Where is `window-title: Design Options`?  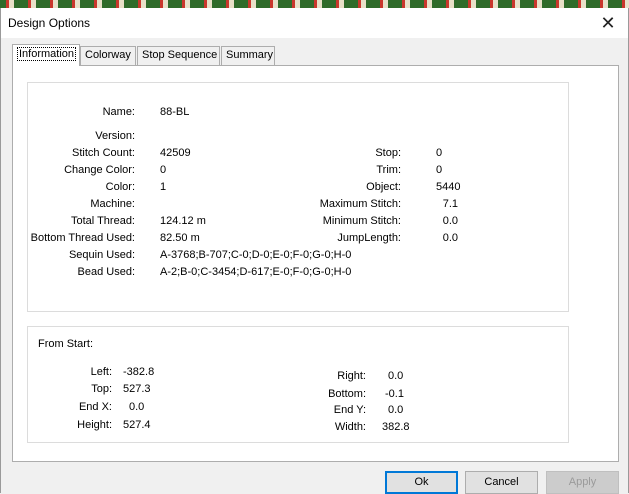 window-title: Design Options is located at coordinates (49, 23).